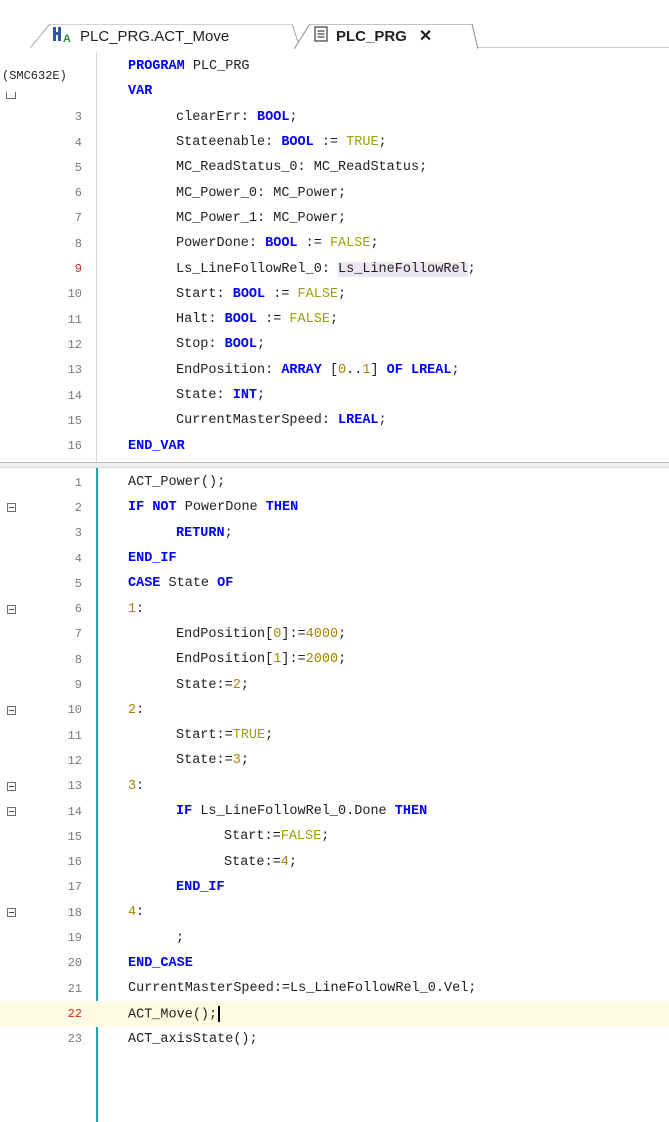  Describe the element at coordinates (334, 735) in the screenshot. I see `code-line: 11 Start:=TRUE;` at that location.